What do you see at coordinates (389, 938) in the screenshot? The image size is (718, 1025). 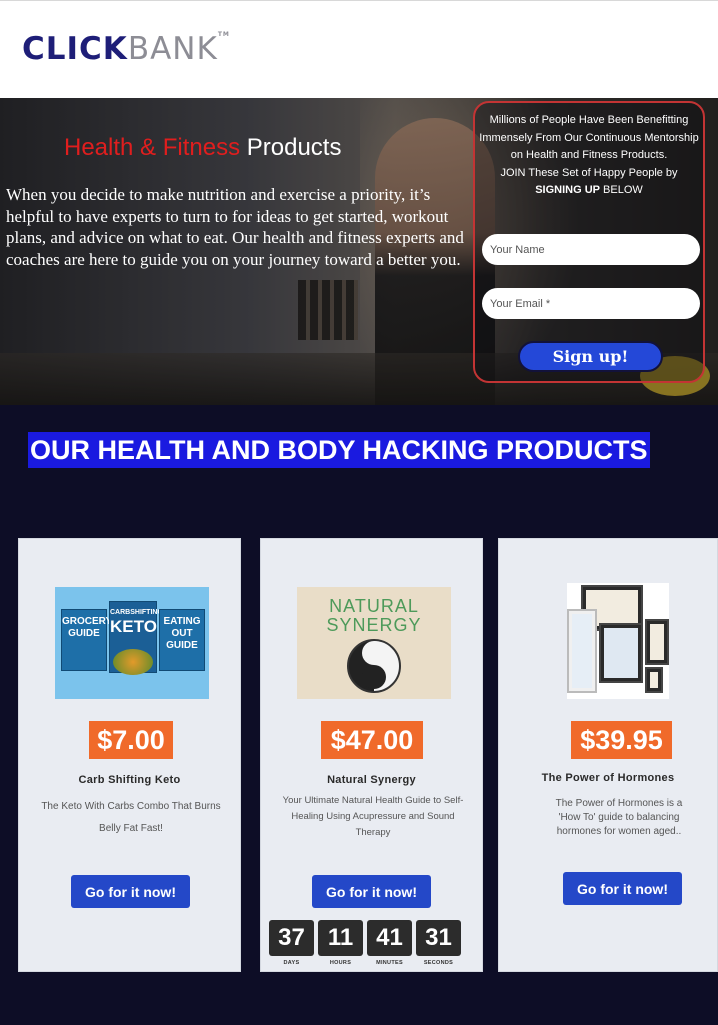 I see `countdown-minutes-value: 41` at bounding box center [389, 938].